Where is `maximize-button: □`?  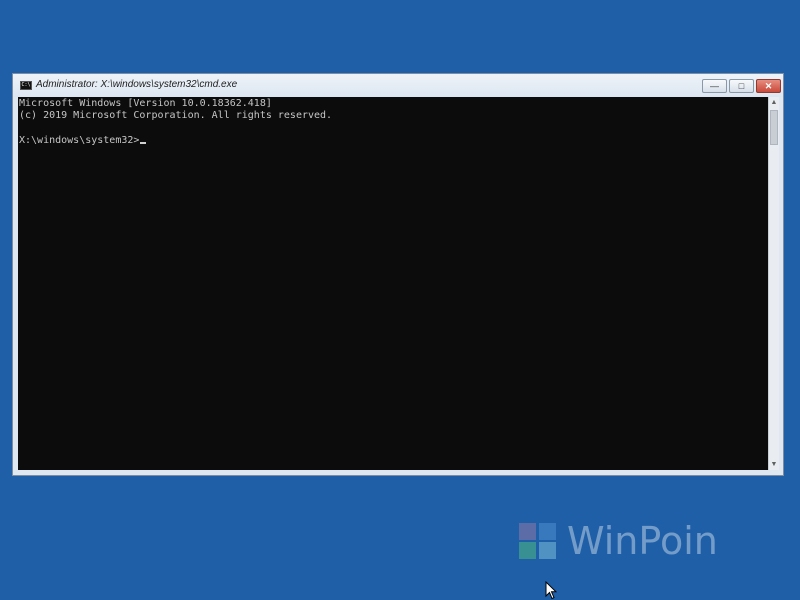 maximize-button: □ is located at coordinates (741, 86).